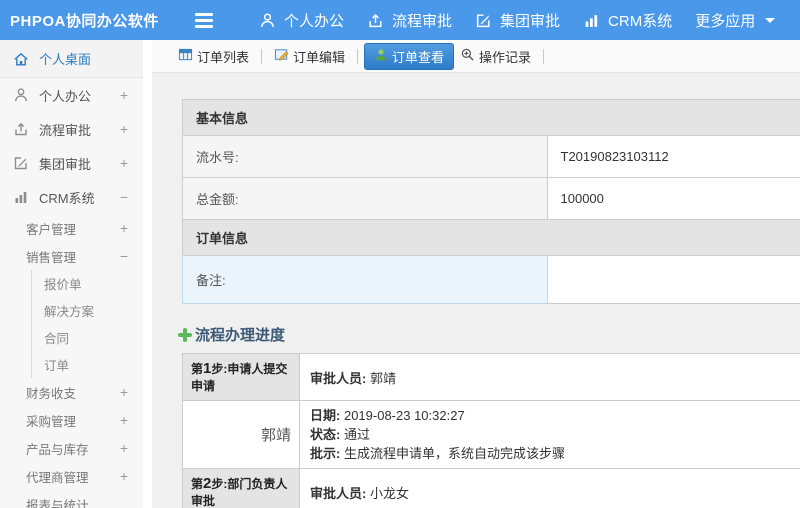 The height and width of the screenshot is (508, 800). I want to click on topnav-crm: CRM系统, so click(627, 20).